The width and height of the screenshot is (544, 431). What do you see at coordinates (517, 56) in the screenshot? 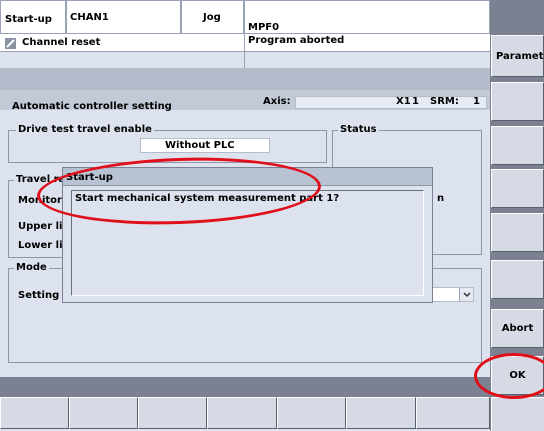
I see `softkey-parameter: Paramete` at bounding box center [517, 56].